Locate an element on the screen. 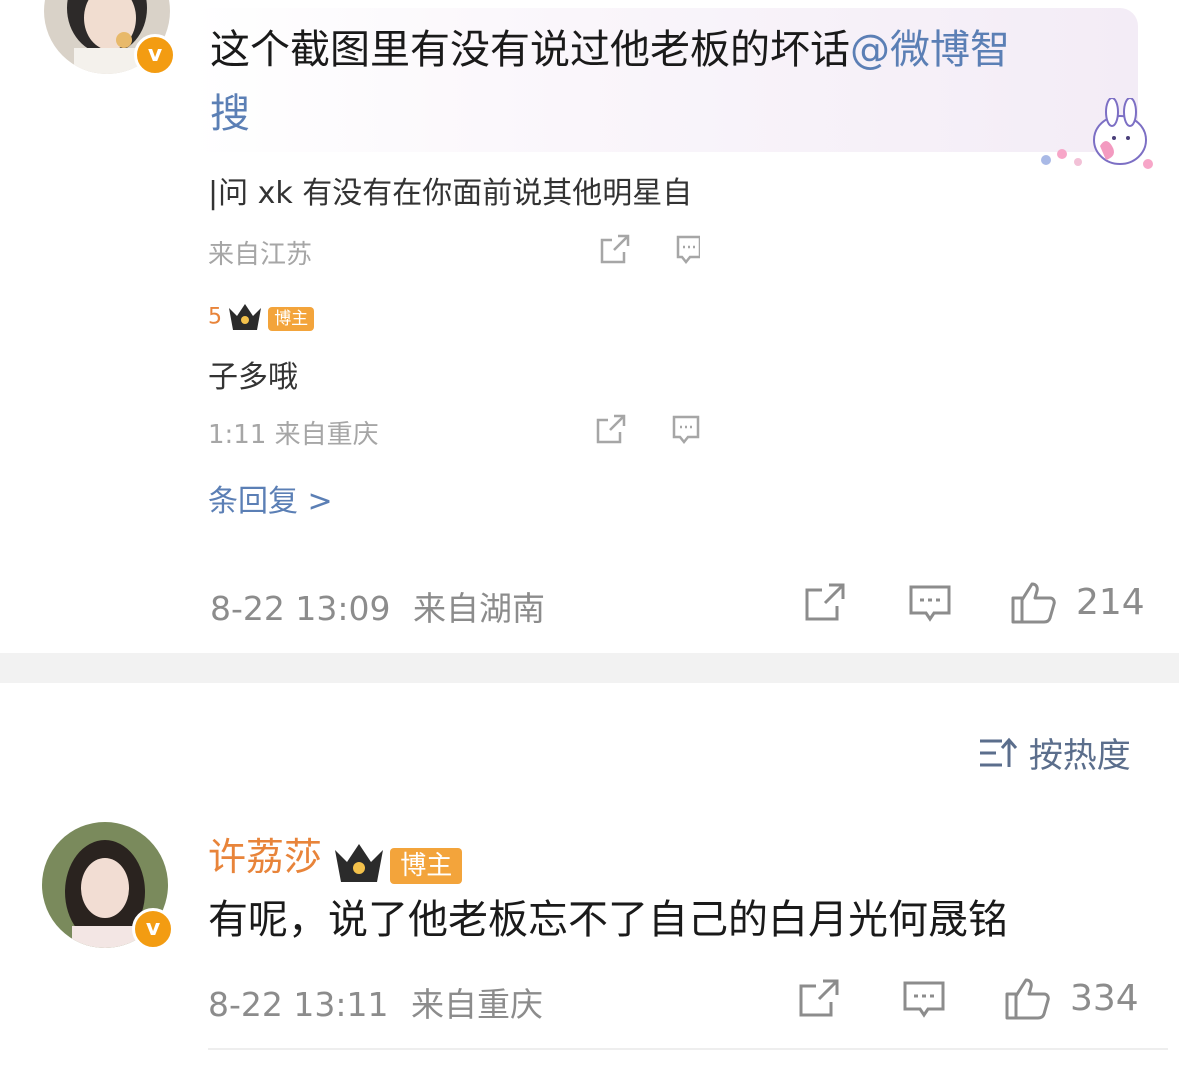 The width and height of the screenshot is (1179, 1072). like-count: 334 is located at coordinates (1104, 998).